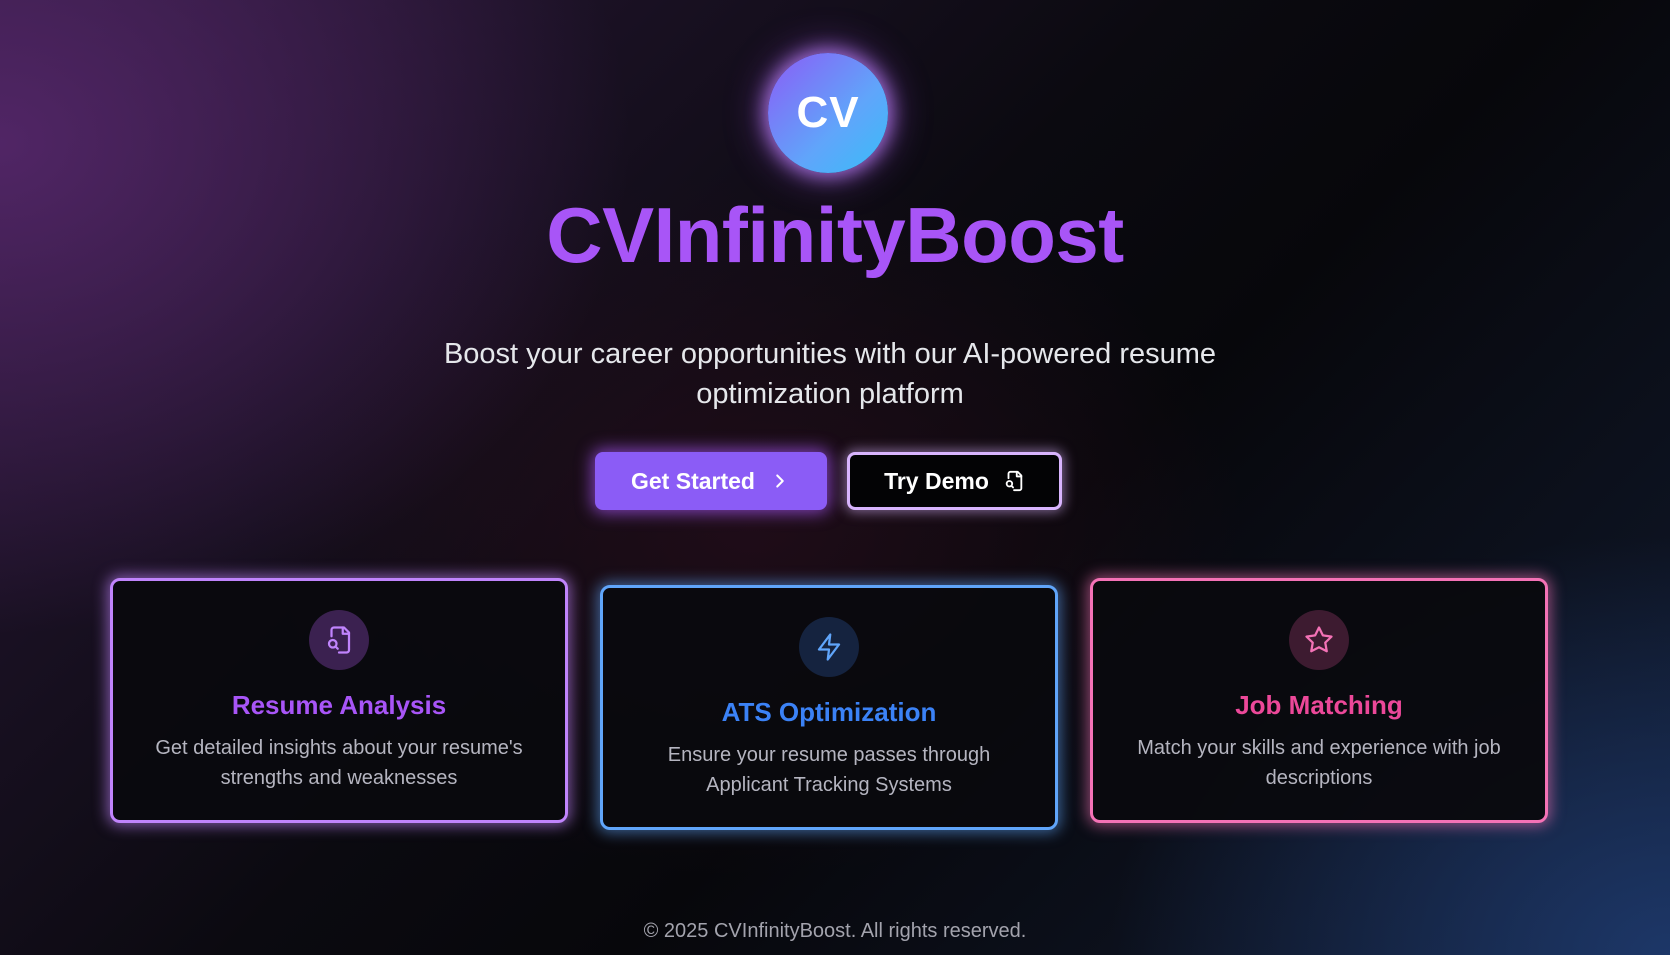 The width and height of the screenshot is (1670, 955). Describe the element at coordinates (835, 235) in the screenshot. I see `page-title: CVInfinityBoost` at that location.